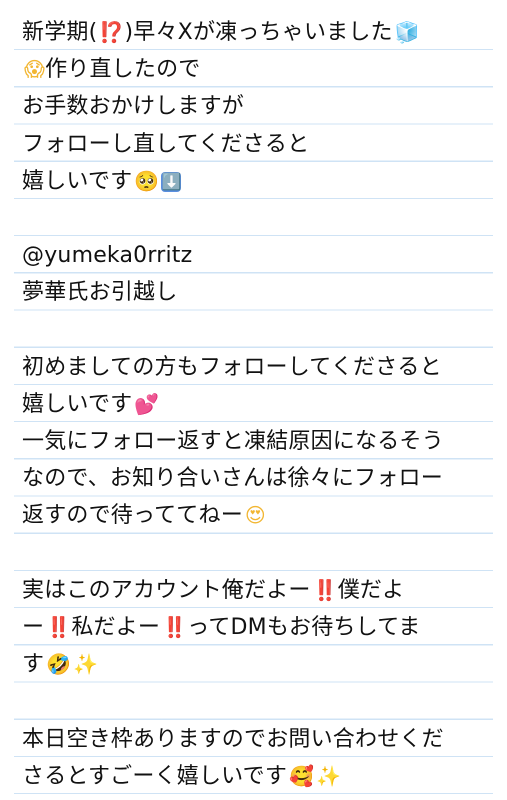  What do you see at coordinates (233, 442) in the screenshot?
I see `text-segment: 一気にフォロー返すと凍結原因になるそう` at bounding box center [233, 442].